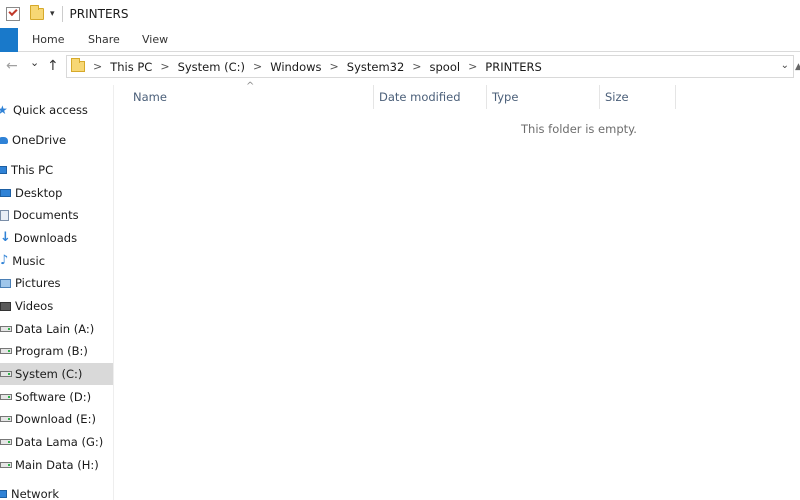 This screenshot has height=500, width=800. I want to click on new-folder-icon, so click(37, 12).